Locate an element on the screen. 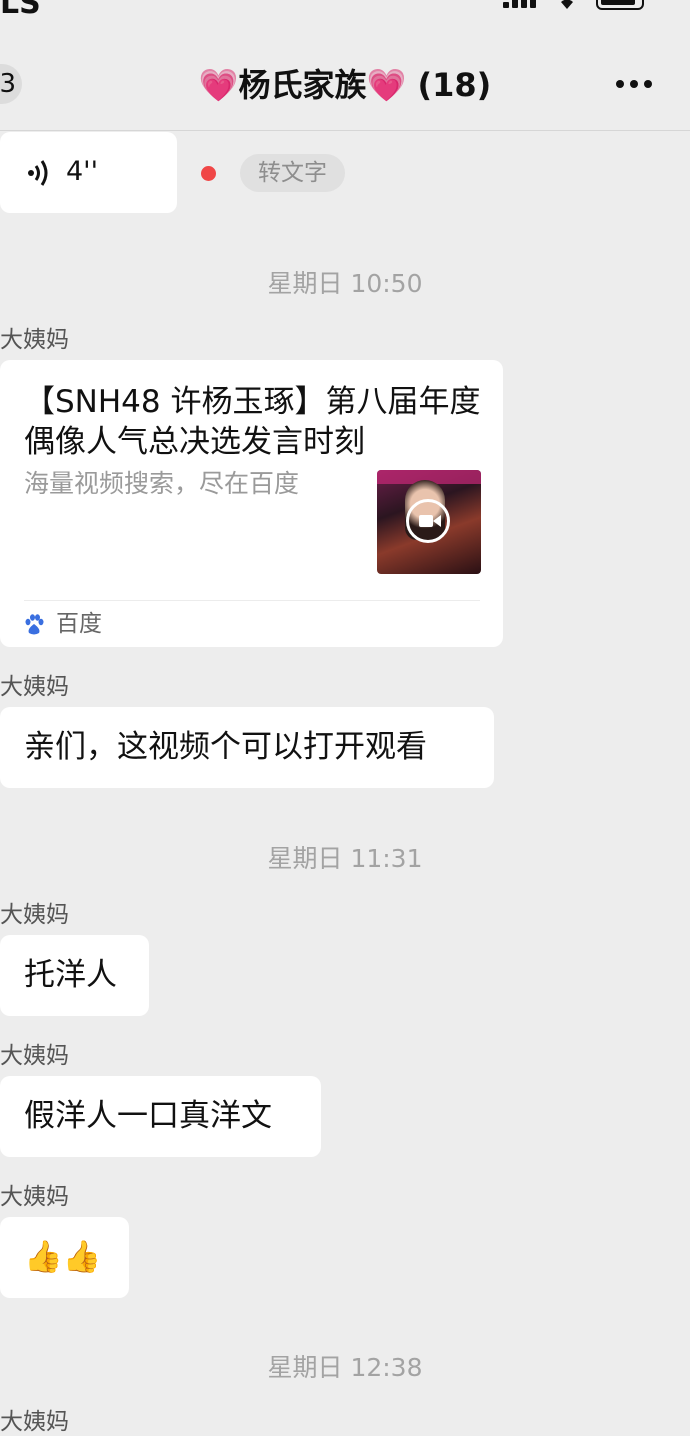 This screenshot has height=1436, width=690. card-source: 百度 is located at coordinates (79, 624).